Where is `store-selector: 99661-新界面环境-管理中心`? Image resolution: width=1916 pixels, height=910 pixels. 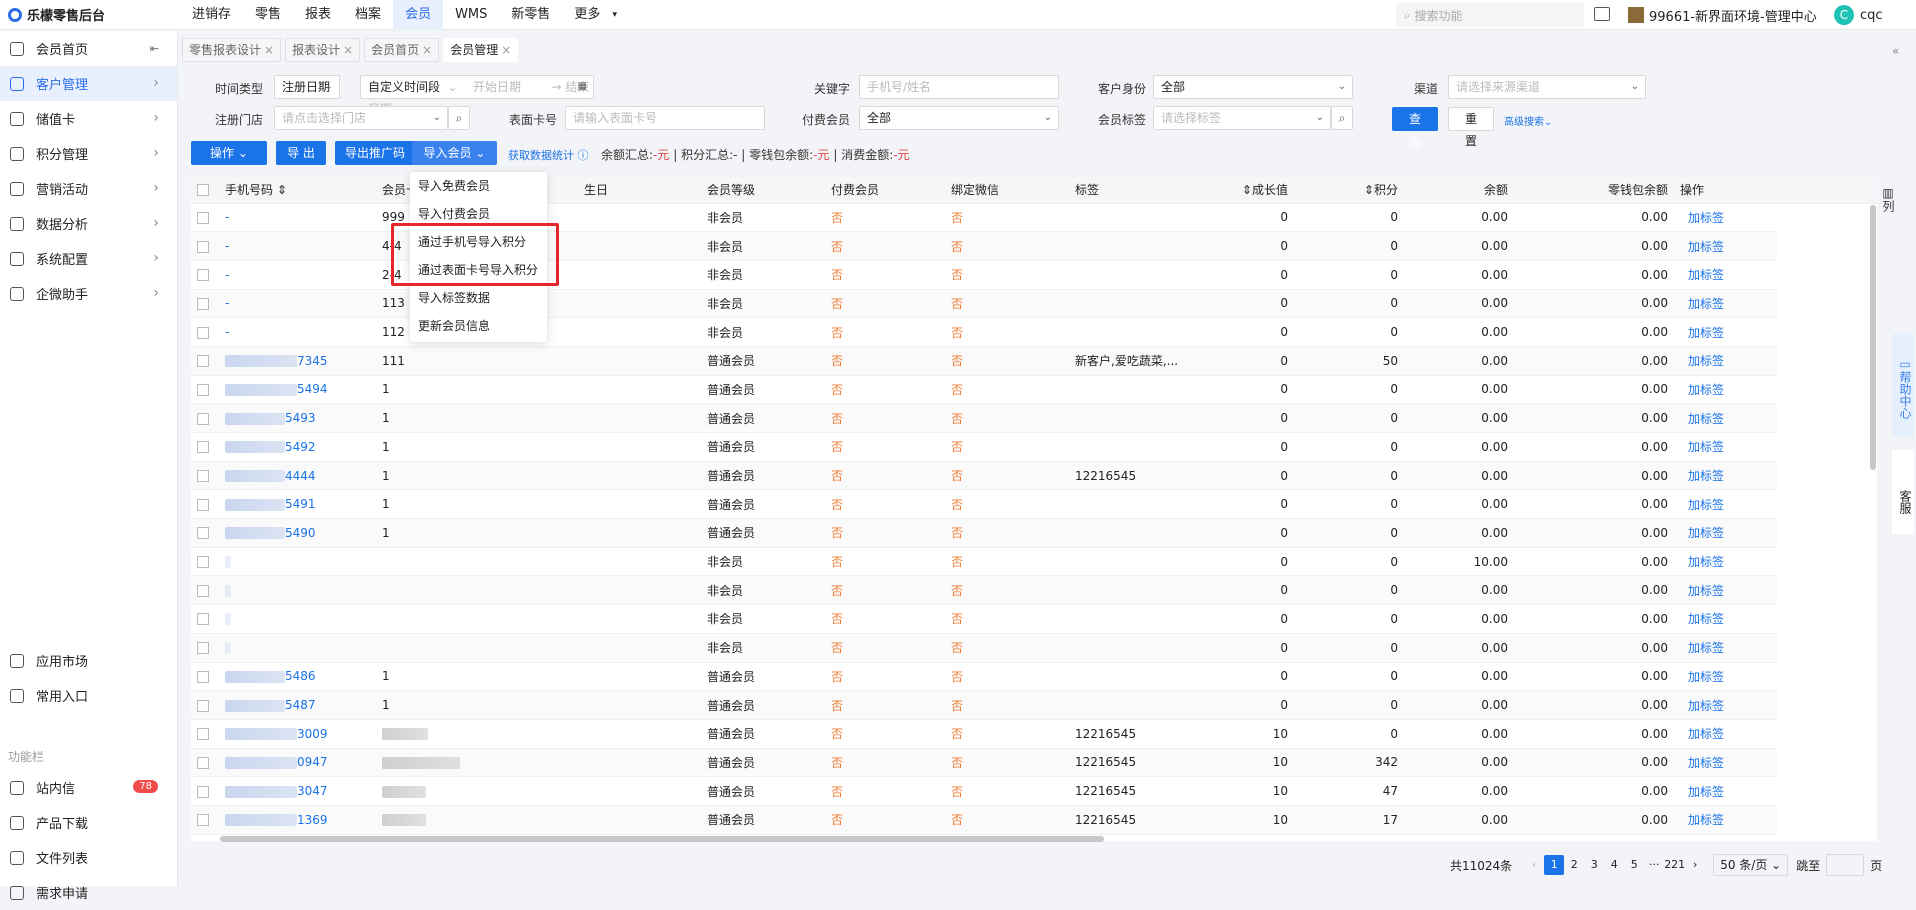 store-selector: 99661-新界面环境-管理中心 is located at coordinates (1722, 15).